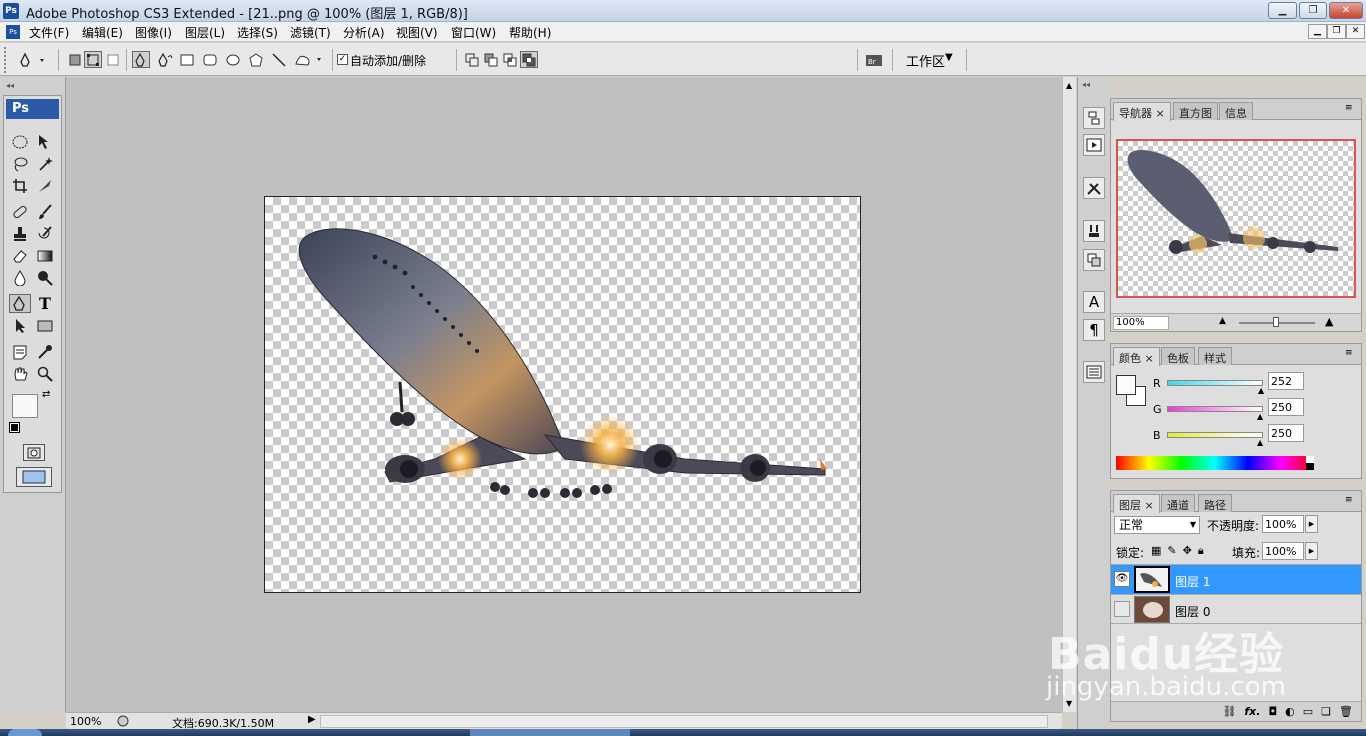  I want to click on paths-button, so click(93, 59).